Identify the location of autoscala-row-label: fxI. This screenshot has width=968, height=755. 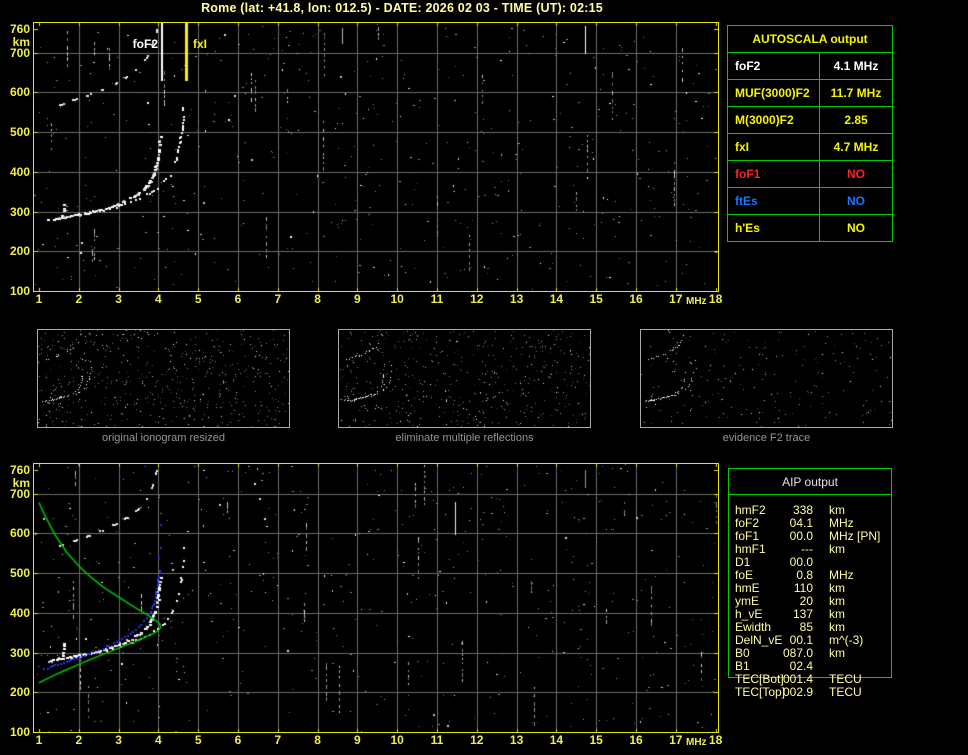
(774, 147).